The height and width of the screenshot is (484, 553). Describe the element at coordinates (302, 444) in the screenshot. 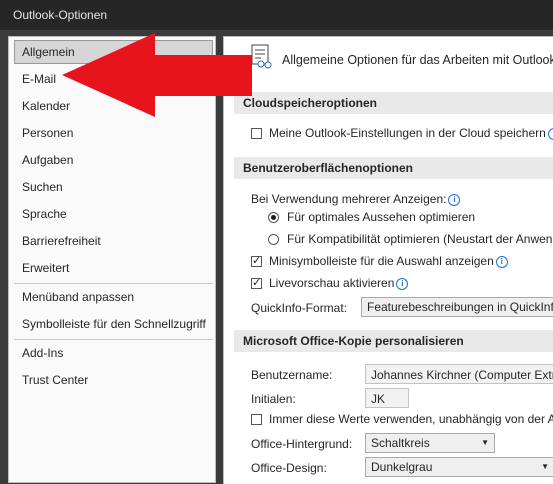

I see `office-background-label: Office-Hintergrund:` at that location.